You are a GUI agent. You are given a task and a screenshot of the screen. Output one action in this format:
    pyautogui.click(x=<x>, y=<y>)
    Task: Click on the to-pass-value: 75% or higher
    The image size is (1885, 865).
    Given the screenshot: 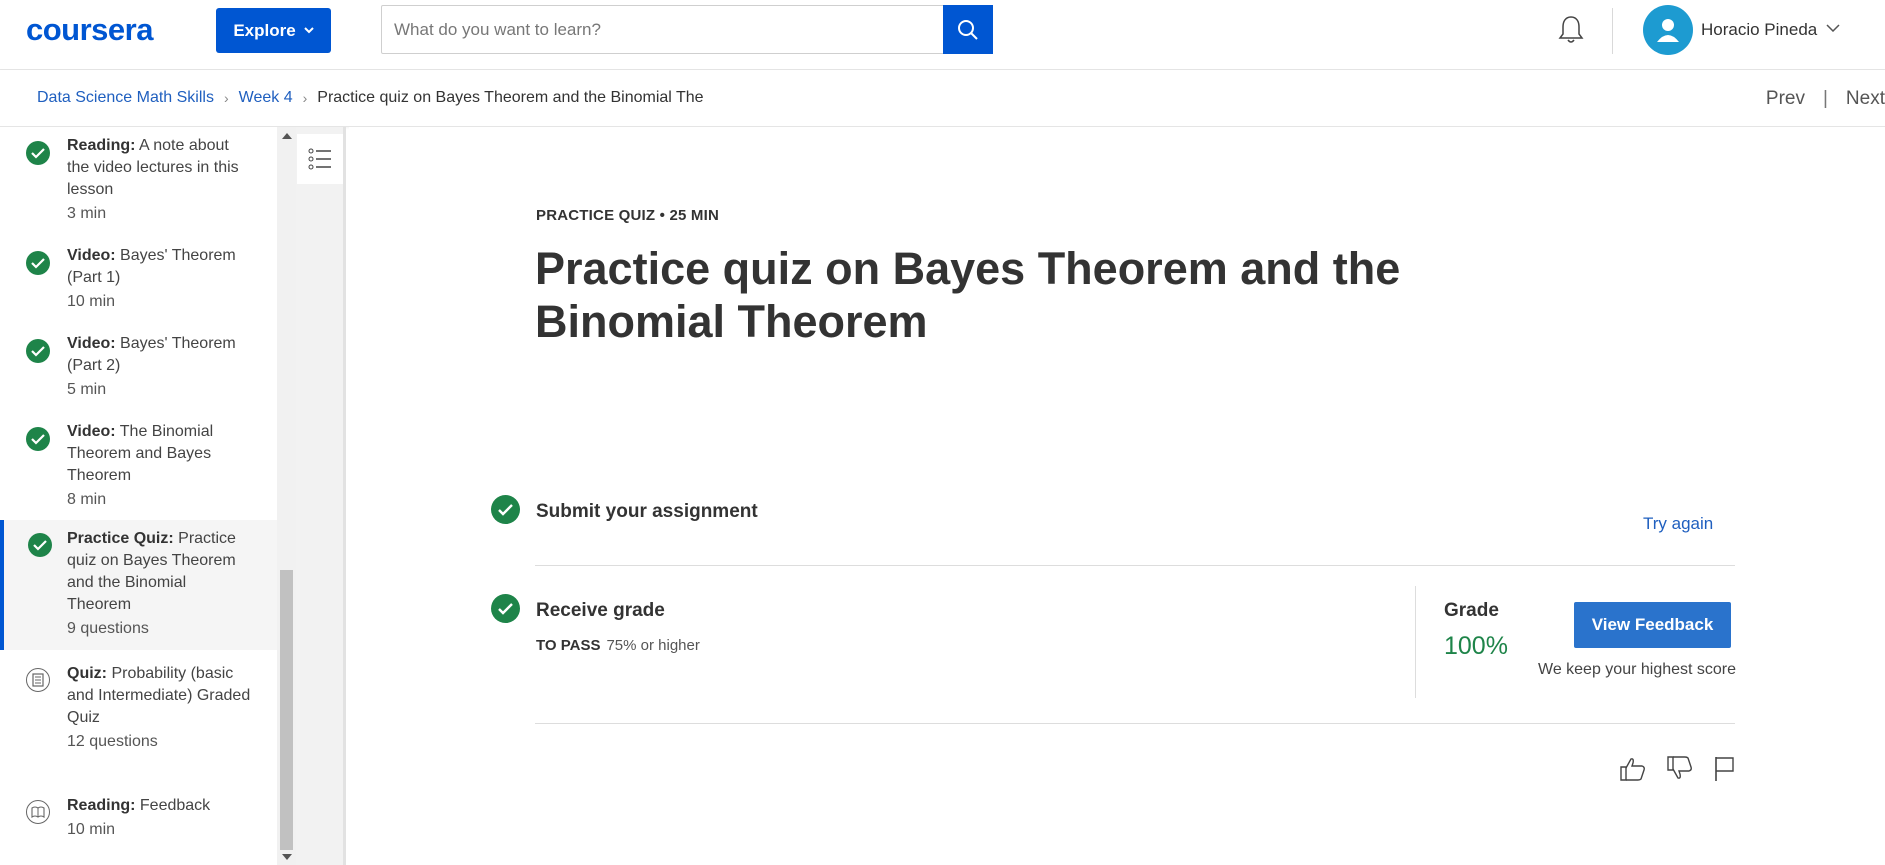 What is the action you would take?
    pyautogui.click(x=653, y=645)
    